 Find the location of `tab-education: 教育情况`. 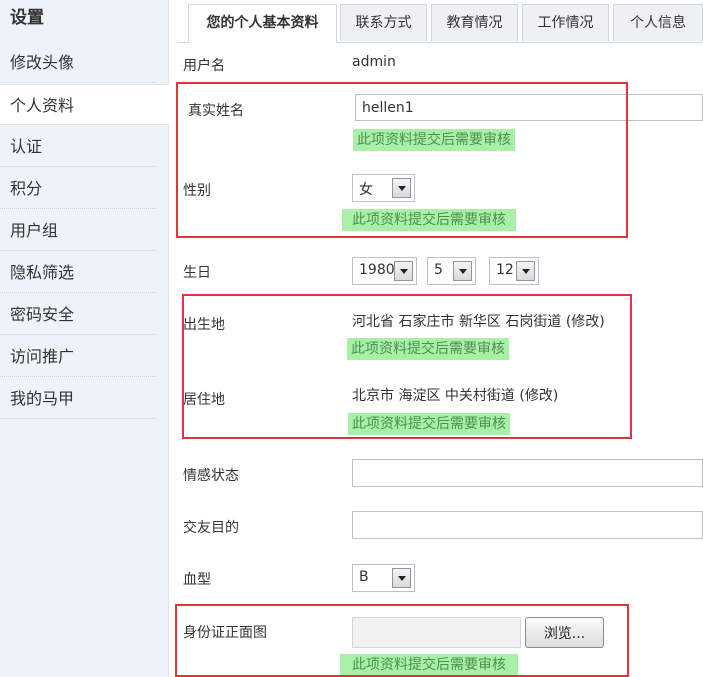

tab-education: 教育情况 is located at coordinates (474, 22).